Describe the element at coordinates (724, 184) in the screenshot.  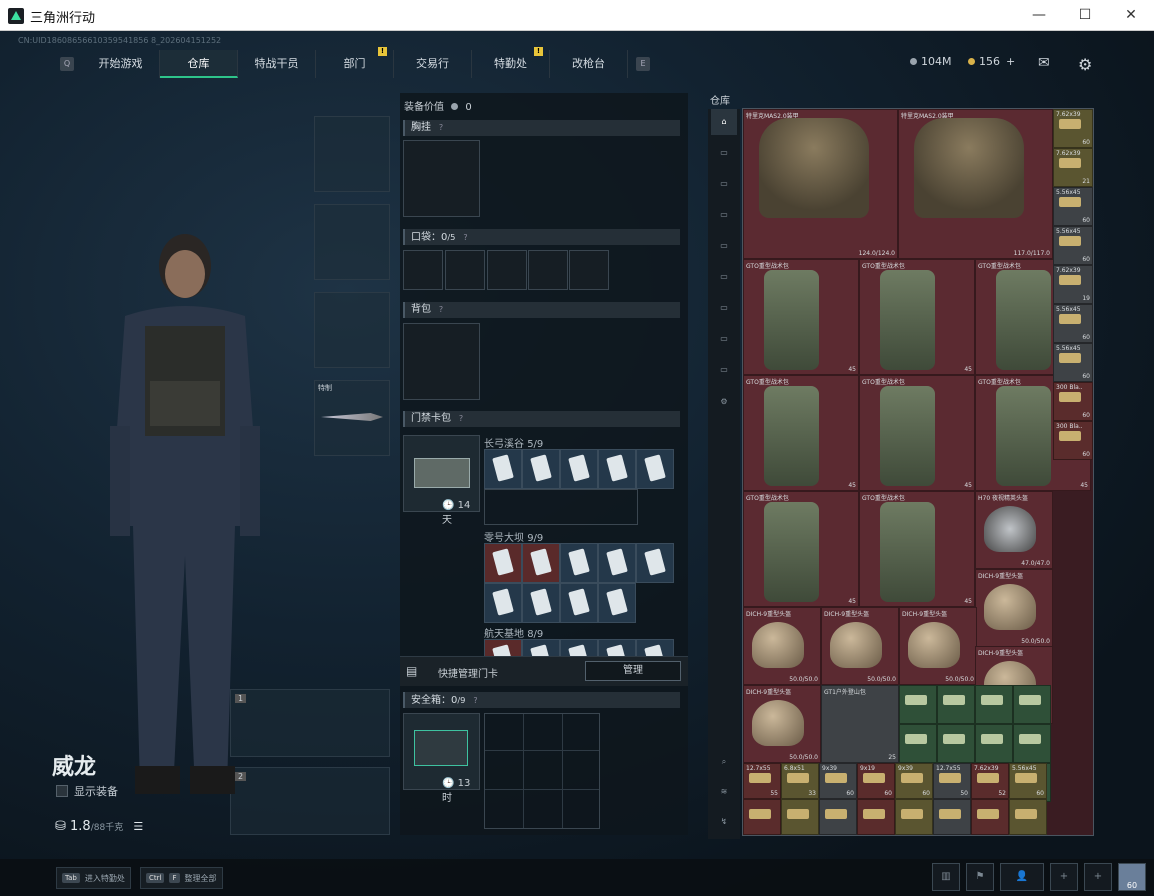
I see `stash-tab-2: ▭` at that location.